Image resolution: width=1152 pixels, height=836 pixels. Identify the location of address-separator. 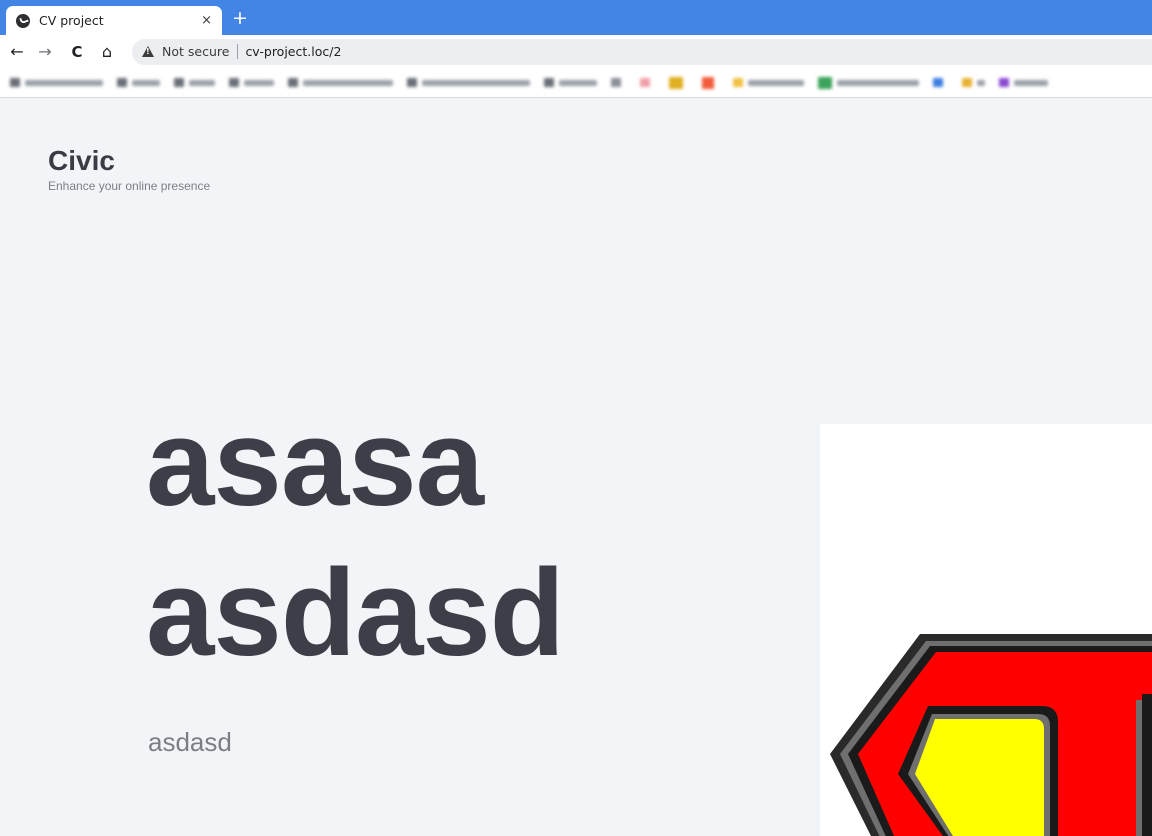
(238, 51).